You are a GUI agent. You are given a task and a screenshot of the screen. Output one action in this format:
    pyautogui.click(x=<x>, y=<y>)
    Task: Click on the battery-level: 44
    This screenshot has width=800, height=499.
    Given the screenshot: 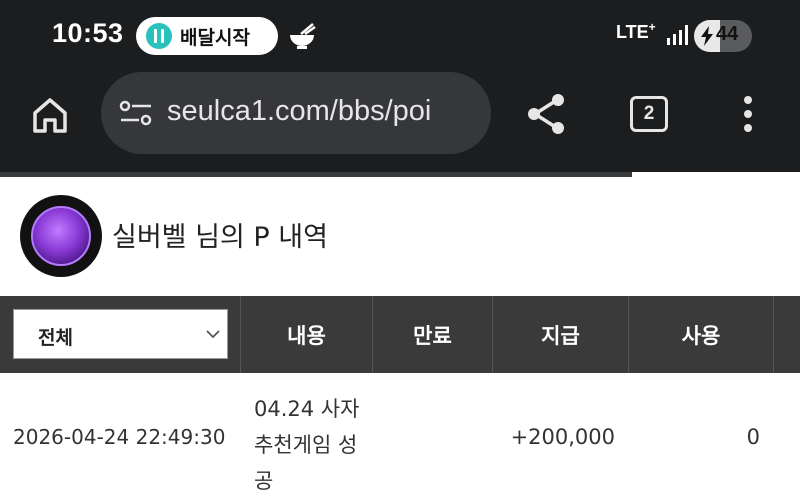 What is the action you would take?
    pyautogui.click(x=727, y=34)
    